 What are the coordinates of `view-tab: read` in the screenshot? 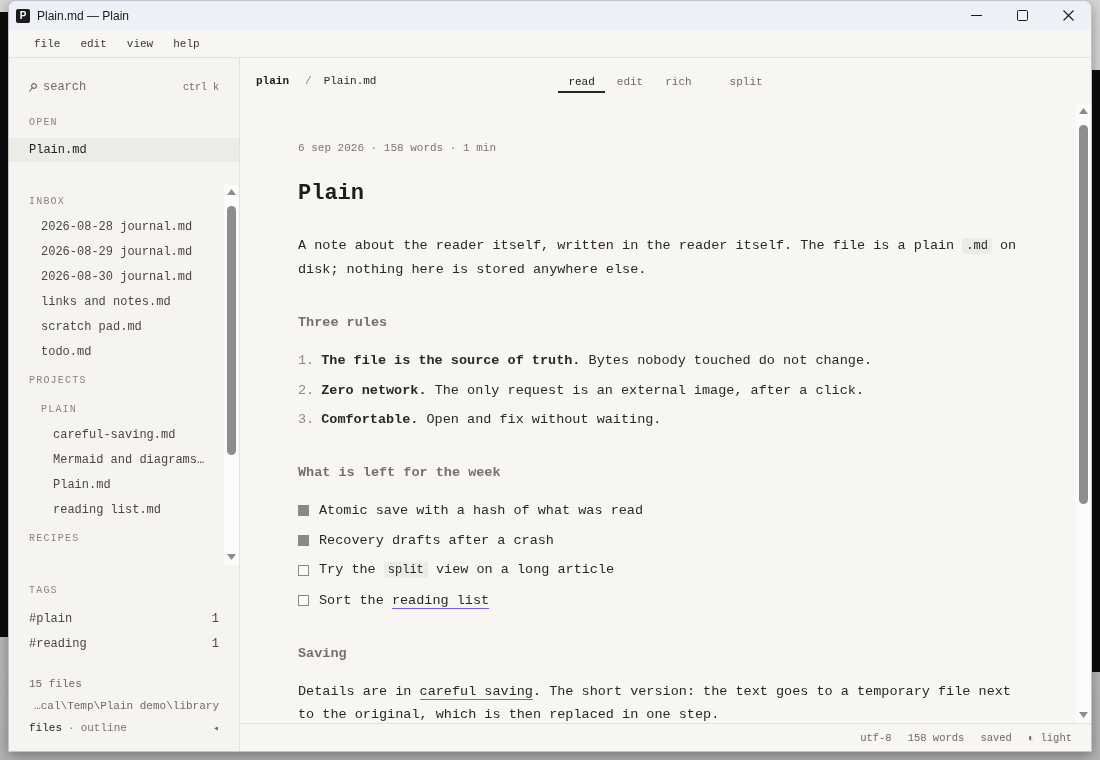 It's located at (581, 81).